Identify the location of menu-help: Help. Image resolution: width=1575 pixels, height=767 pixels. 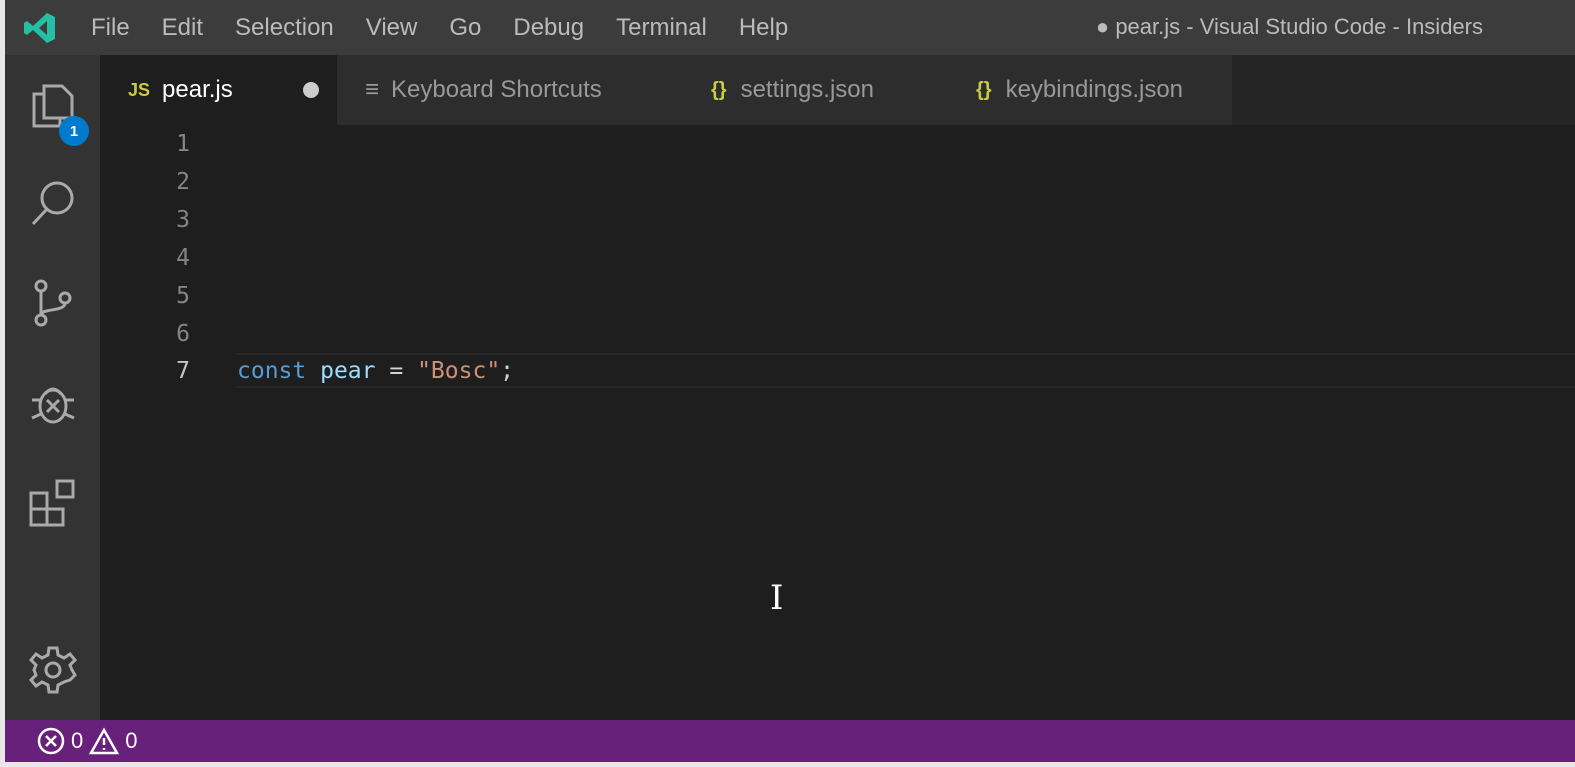
(763, 28).